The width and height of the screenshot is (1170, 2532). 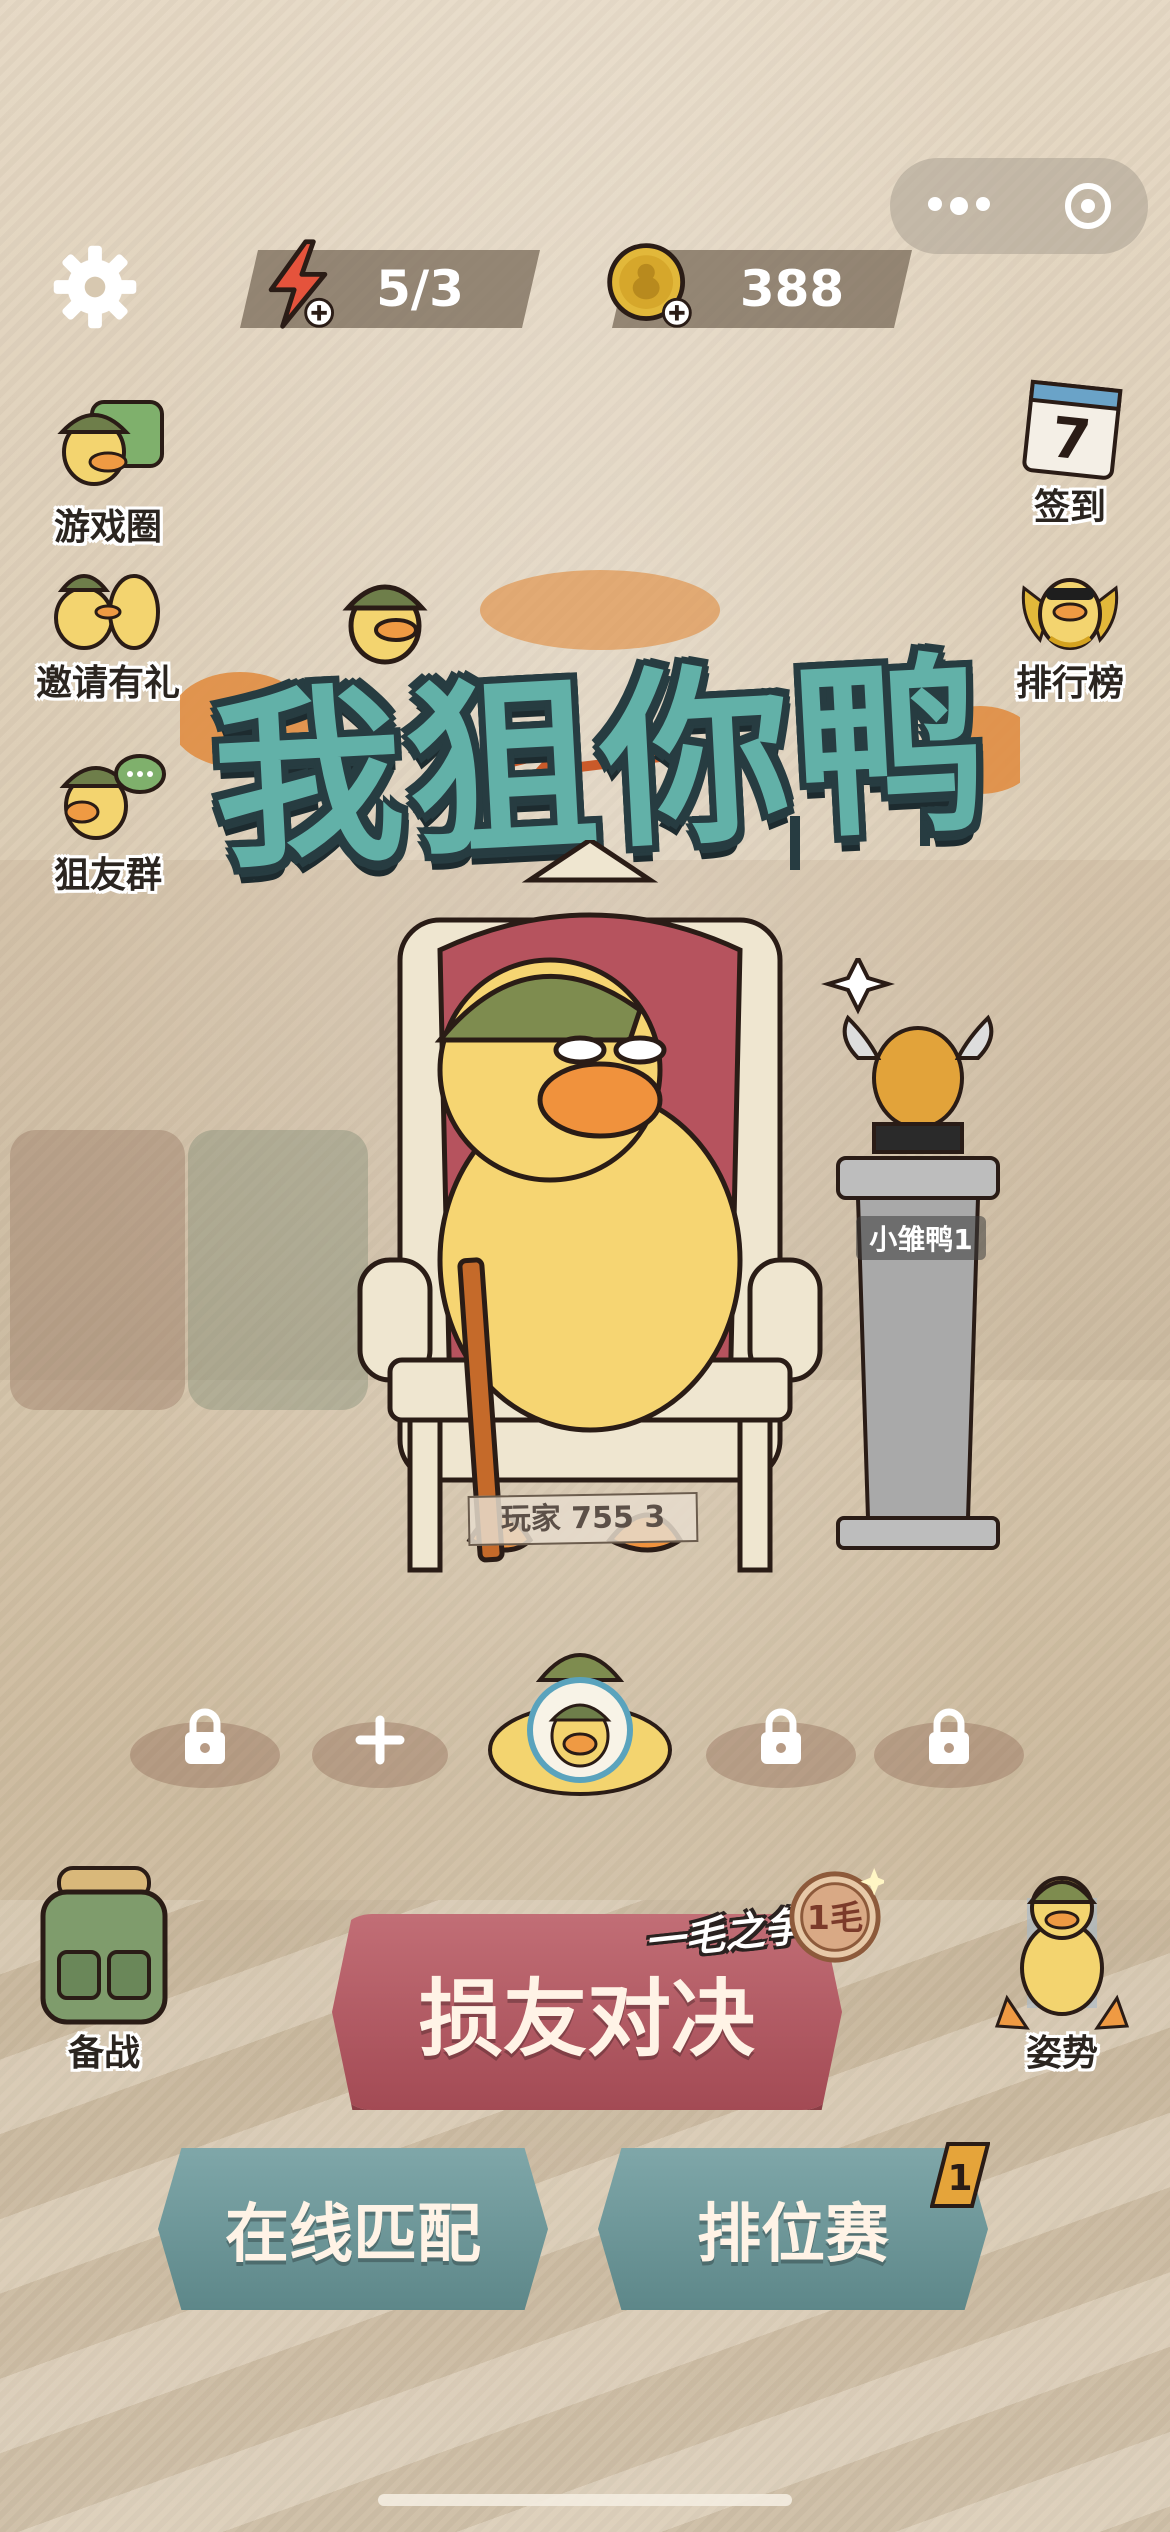 I want to click on backpack-icon, so click(x=104, y=1945).